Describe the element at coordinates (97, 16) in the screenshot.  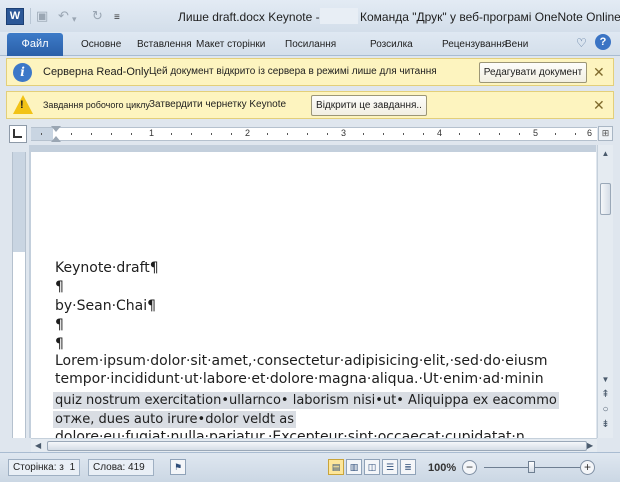
I see `redo-icon: ↻` at that location.